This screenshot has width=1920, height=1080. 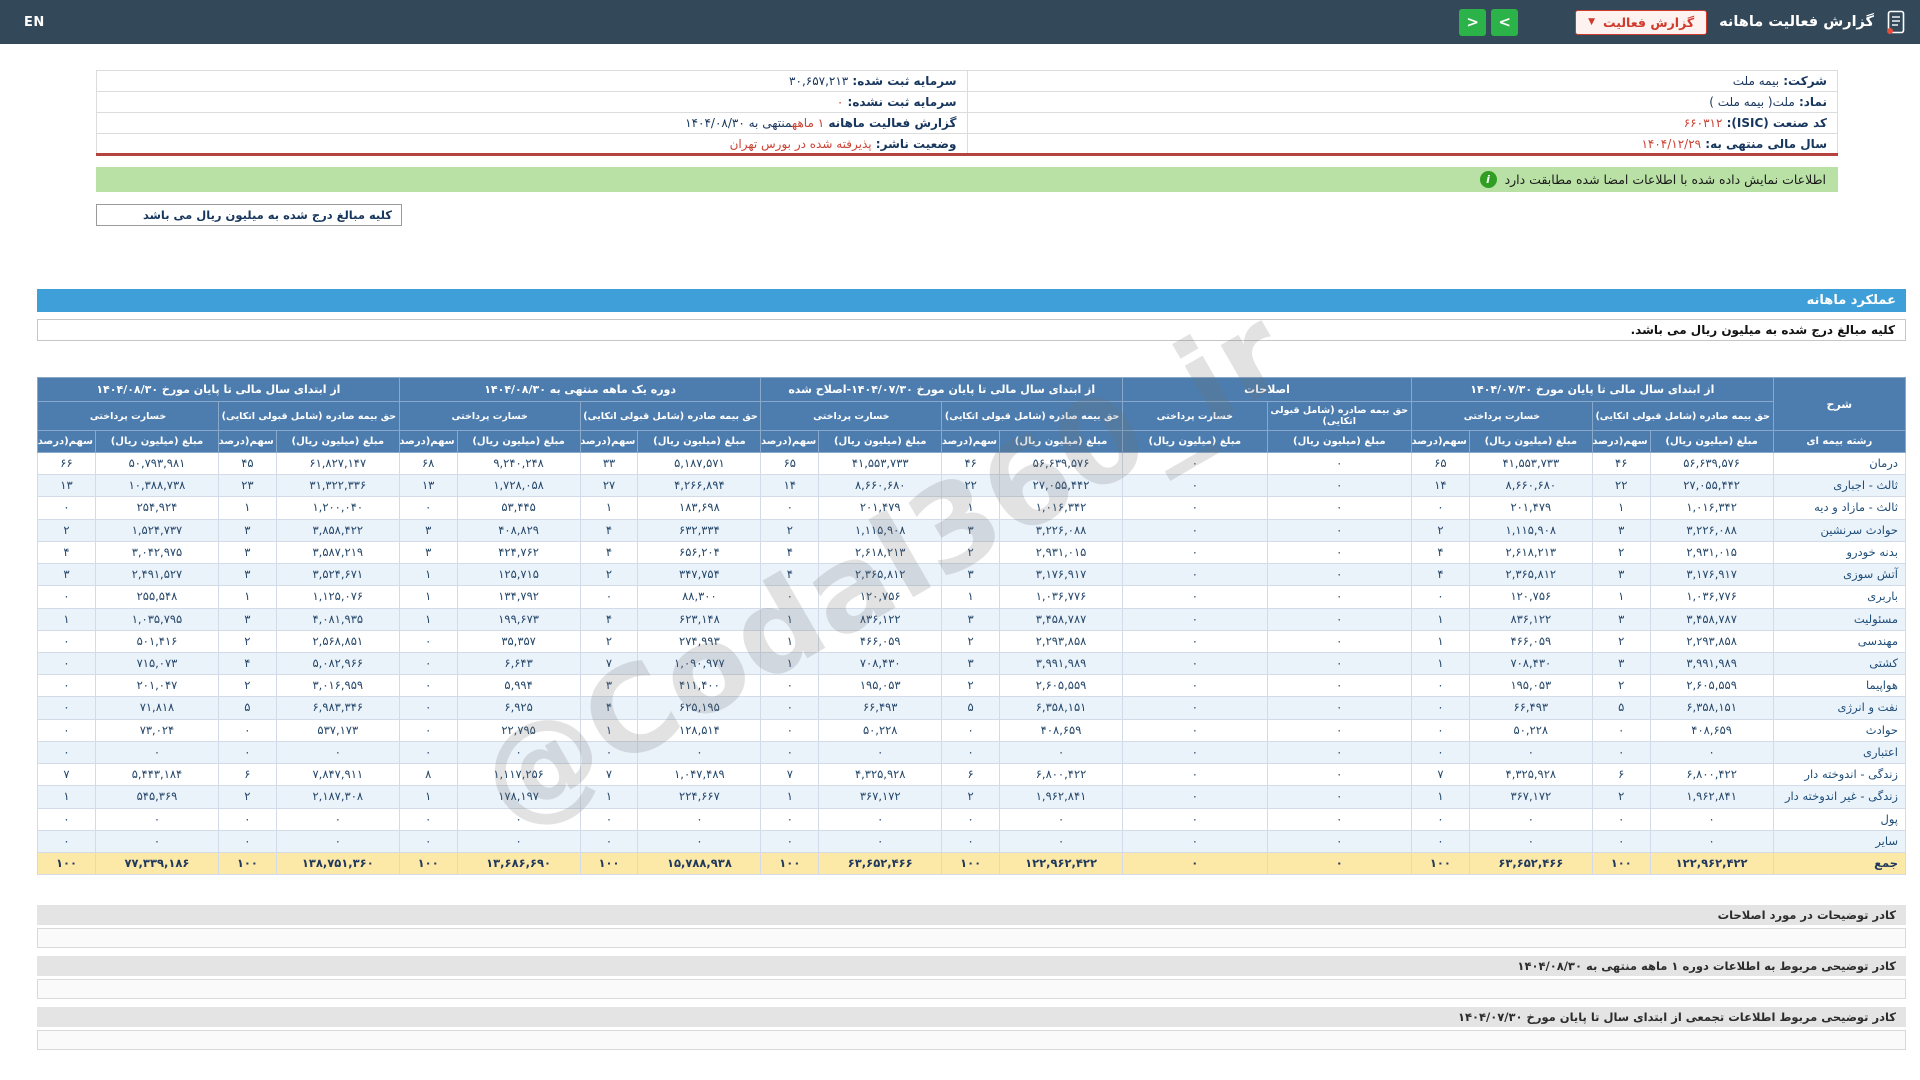 I want to click on nav-next-button: >, so click(x=1505, y=22).